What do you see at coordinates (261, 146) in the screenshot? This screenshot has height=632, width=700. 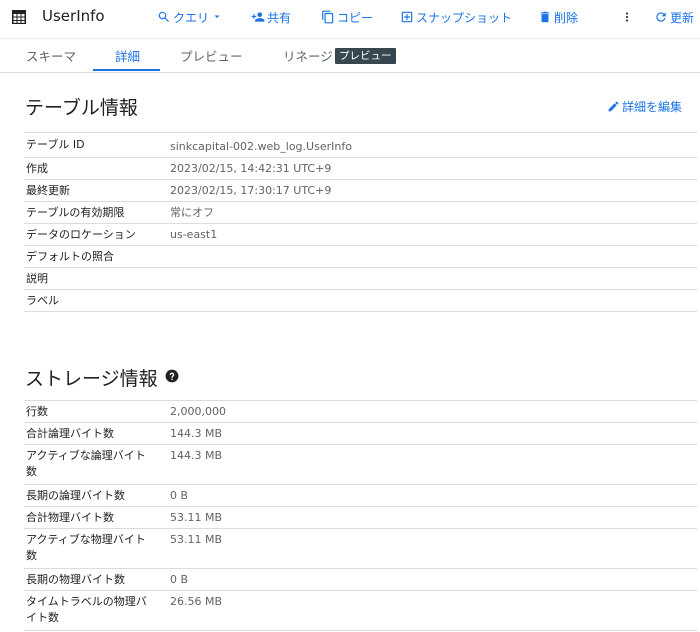 I see `row-value: sinkcapital-002.web_log.UserInfo` at bounding box center [261, 146].